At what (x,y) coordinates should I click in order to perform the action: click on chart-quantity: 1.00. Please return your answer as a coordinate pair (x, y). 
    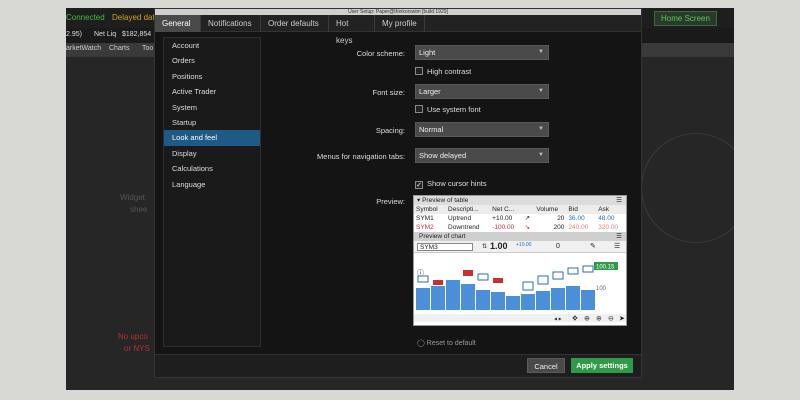
    Looking at the image, I should click on (499, 246).